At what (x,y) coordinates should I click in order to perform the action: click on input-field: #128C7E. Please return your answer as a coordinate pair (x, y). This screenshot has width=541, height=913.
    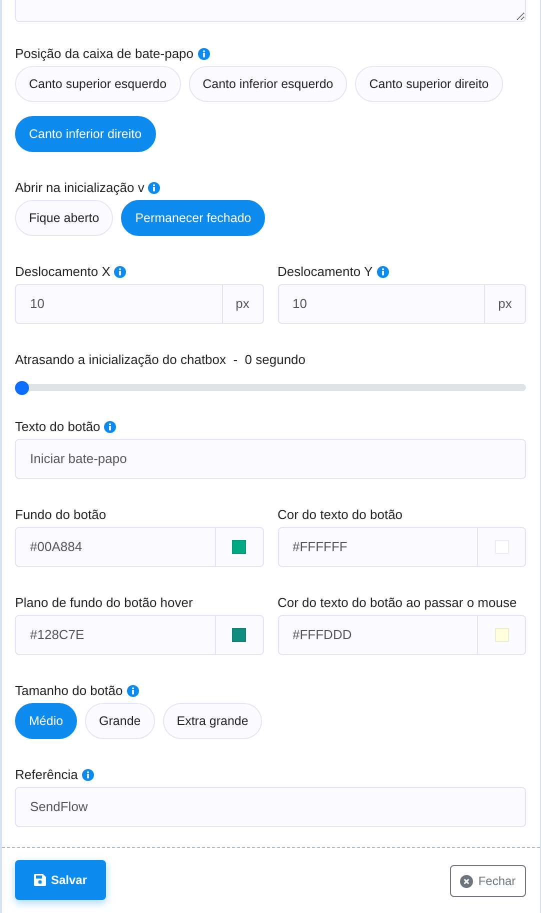
    Looking at the image, I should click on (115, 635).